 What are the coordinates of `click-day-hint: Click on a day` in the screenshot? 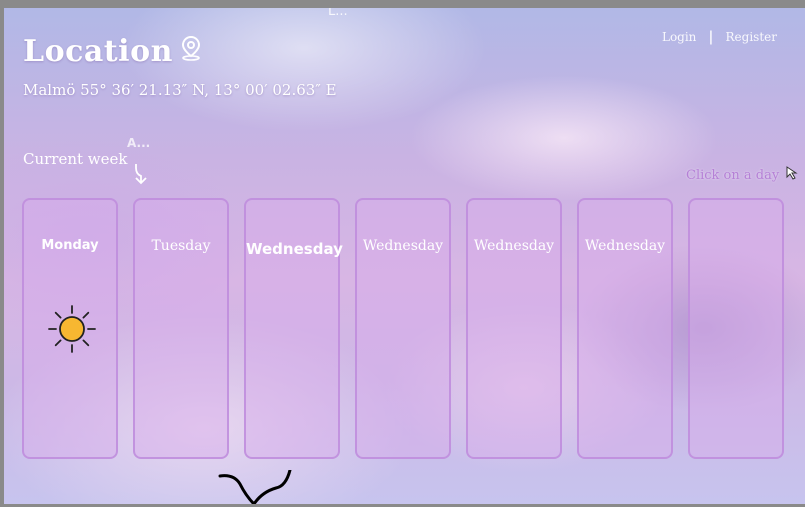 It's located at (742, 175).